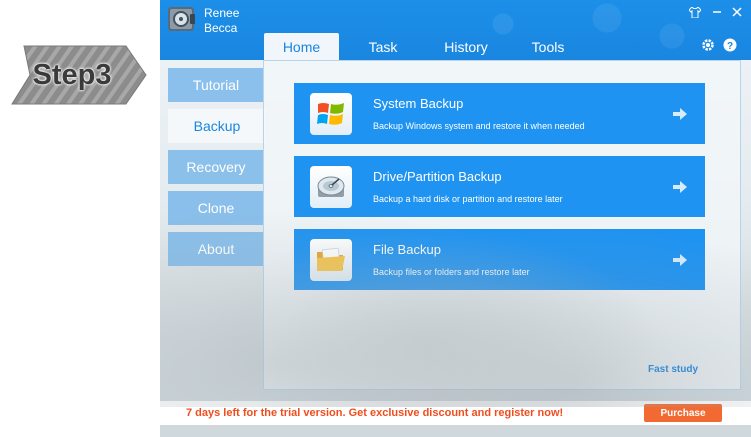 The height and width of the screenshot is (437, 751). What do you see at coordinates (437, 176) in the screenshot?
I see `card-title: Drive/Partition Backup` at bounding box center [437, 176].